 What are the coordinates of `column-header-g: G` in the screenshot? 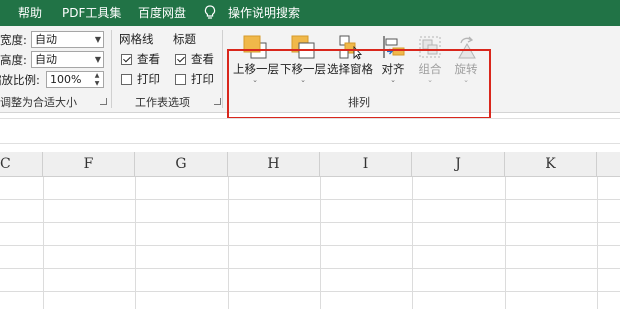 It's located at (181, 164).